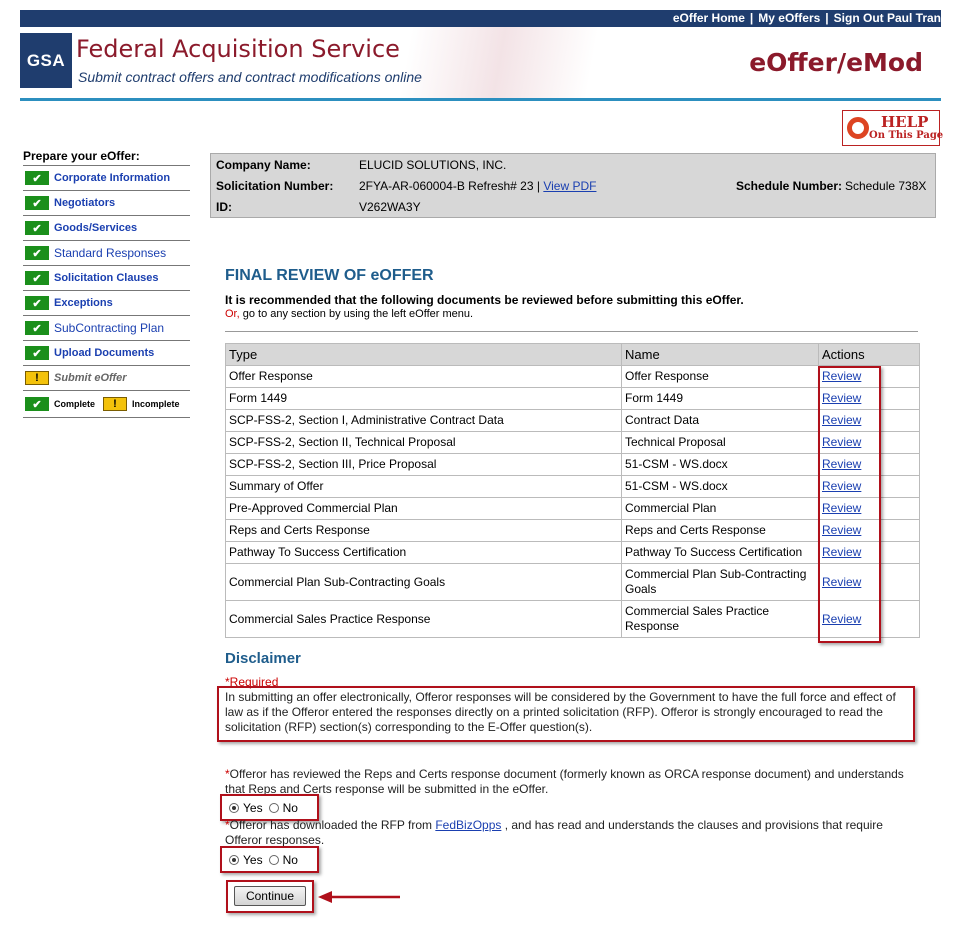  I want to click on menu-item-standard-responses: ✔ Standard Responses, so click(106, 252).